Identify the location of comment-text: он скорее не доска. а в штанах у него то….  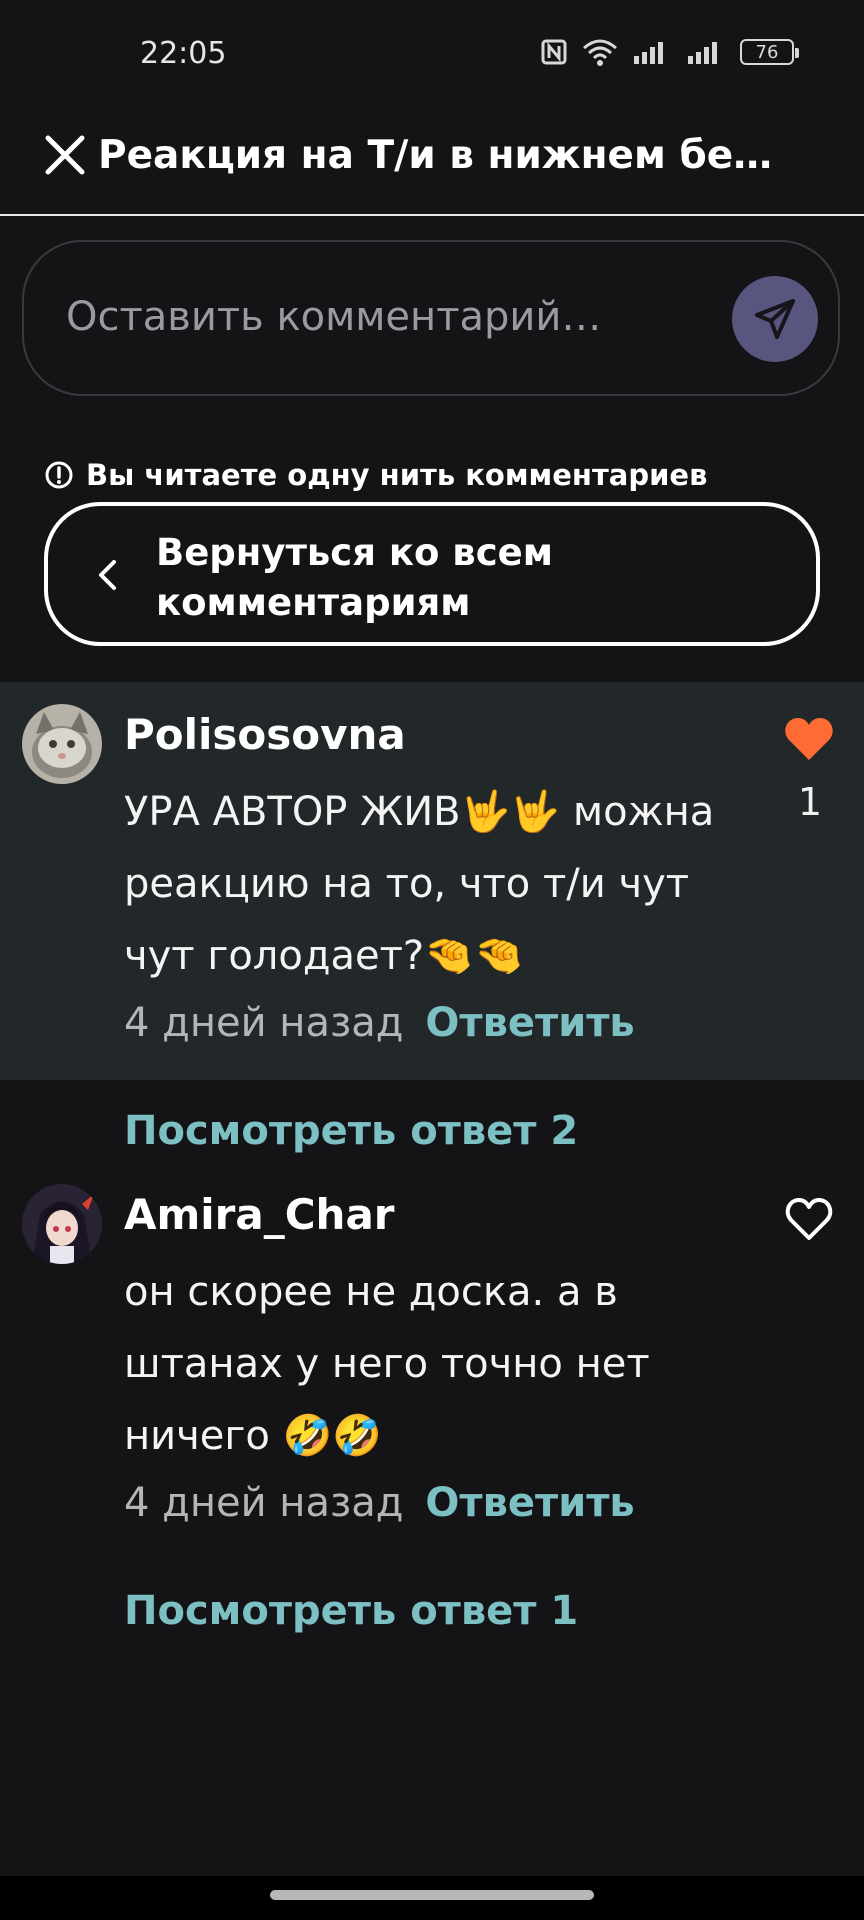
(387, 1364).